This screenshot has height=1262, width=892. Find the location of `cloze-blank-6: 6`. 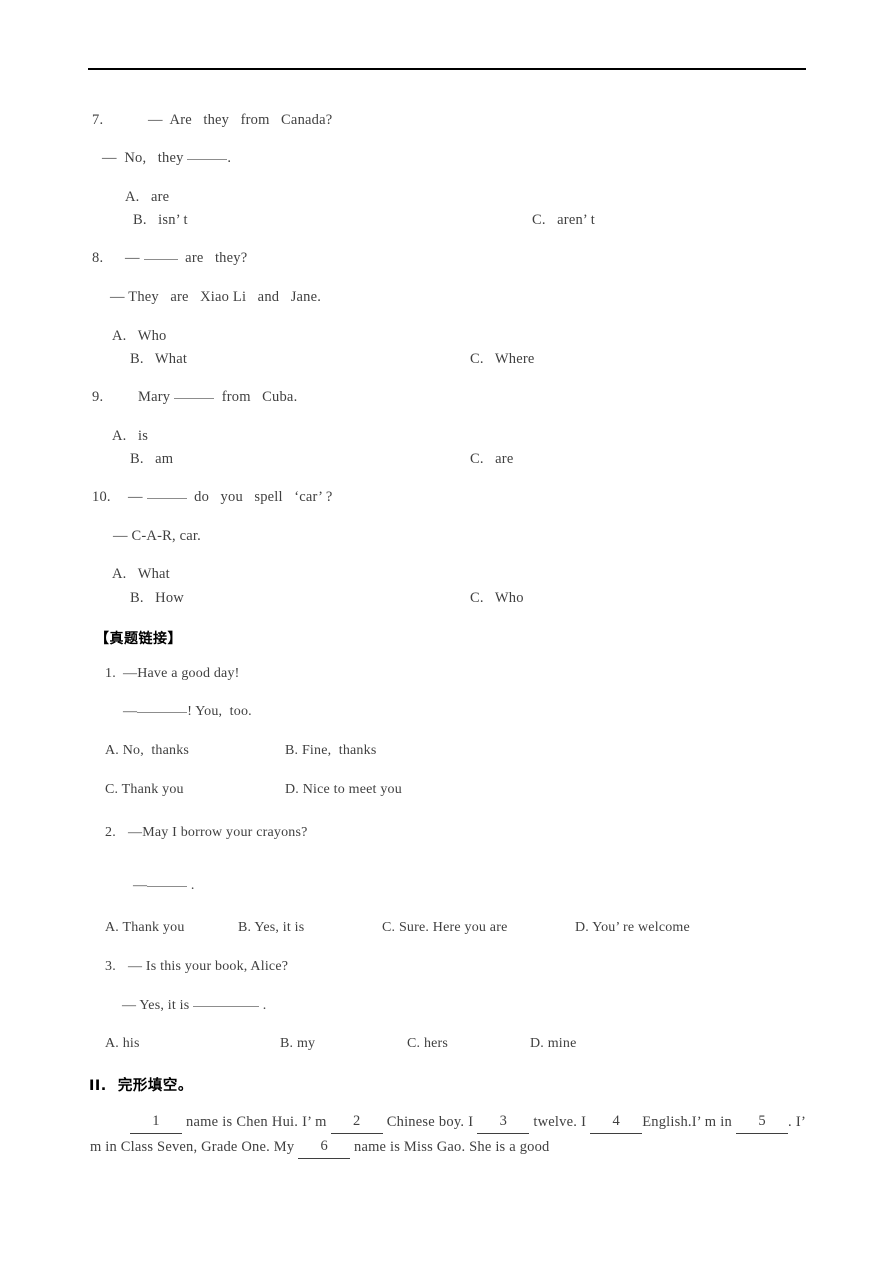

cloze-blank-6: 6 is located at coordinates (324, 1146).